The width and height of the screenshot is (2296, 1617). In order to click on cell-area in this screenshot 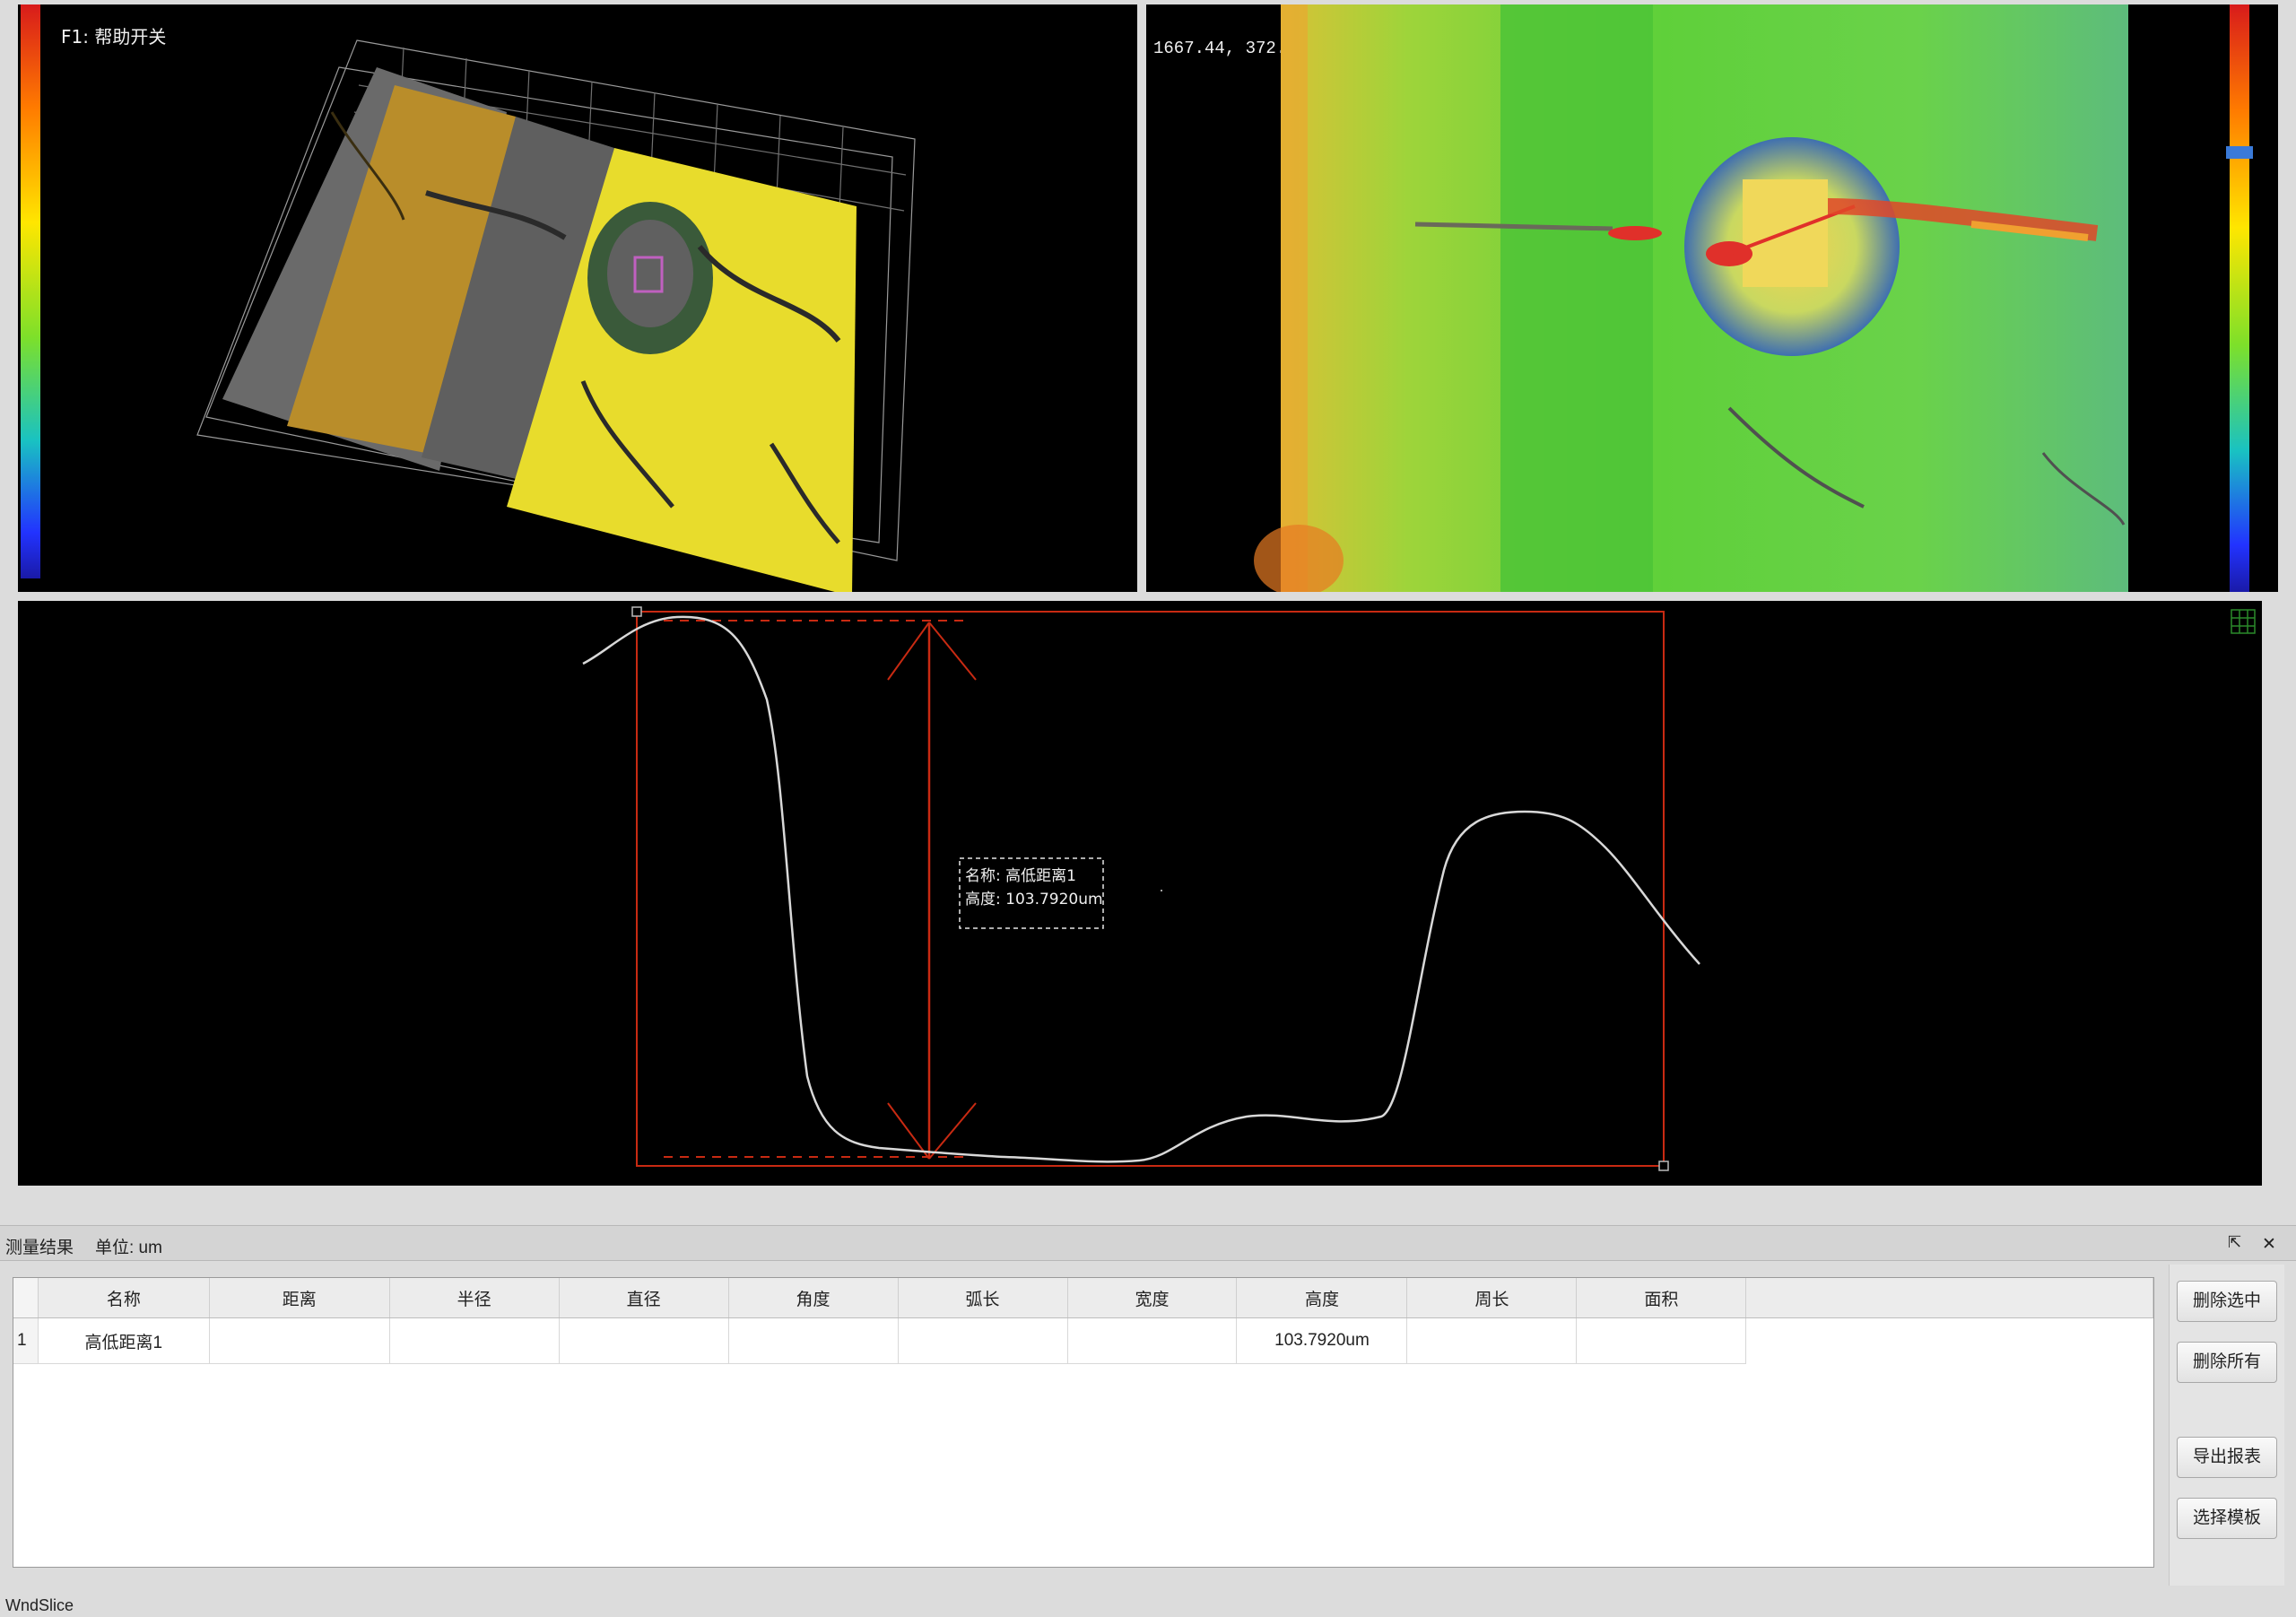, I will do `click(1661, 1340)`.